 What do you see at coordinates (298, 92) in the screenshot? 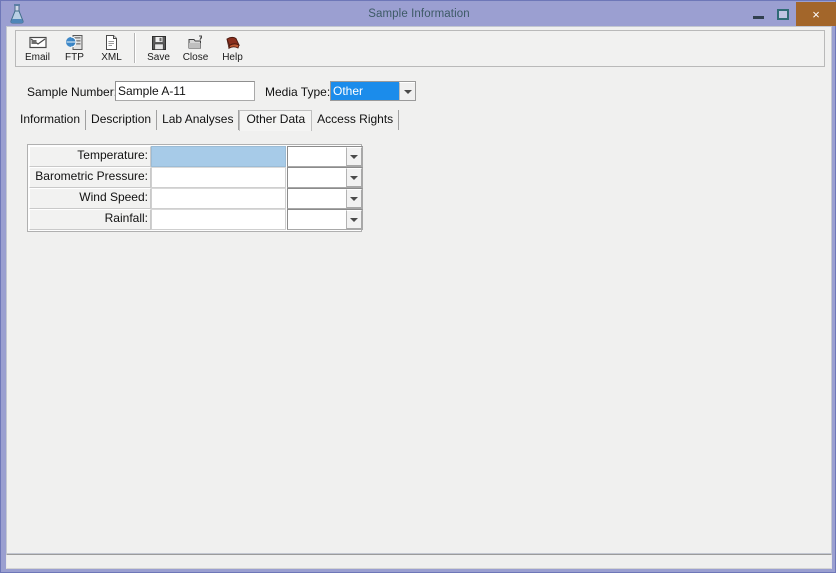
I see `media-type-label: Media Type:` at bounding box center [298, 92].